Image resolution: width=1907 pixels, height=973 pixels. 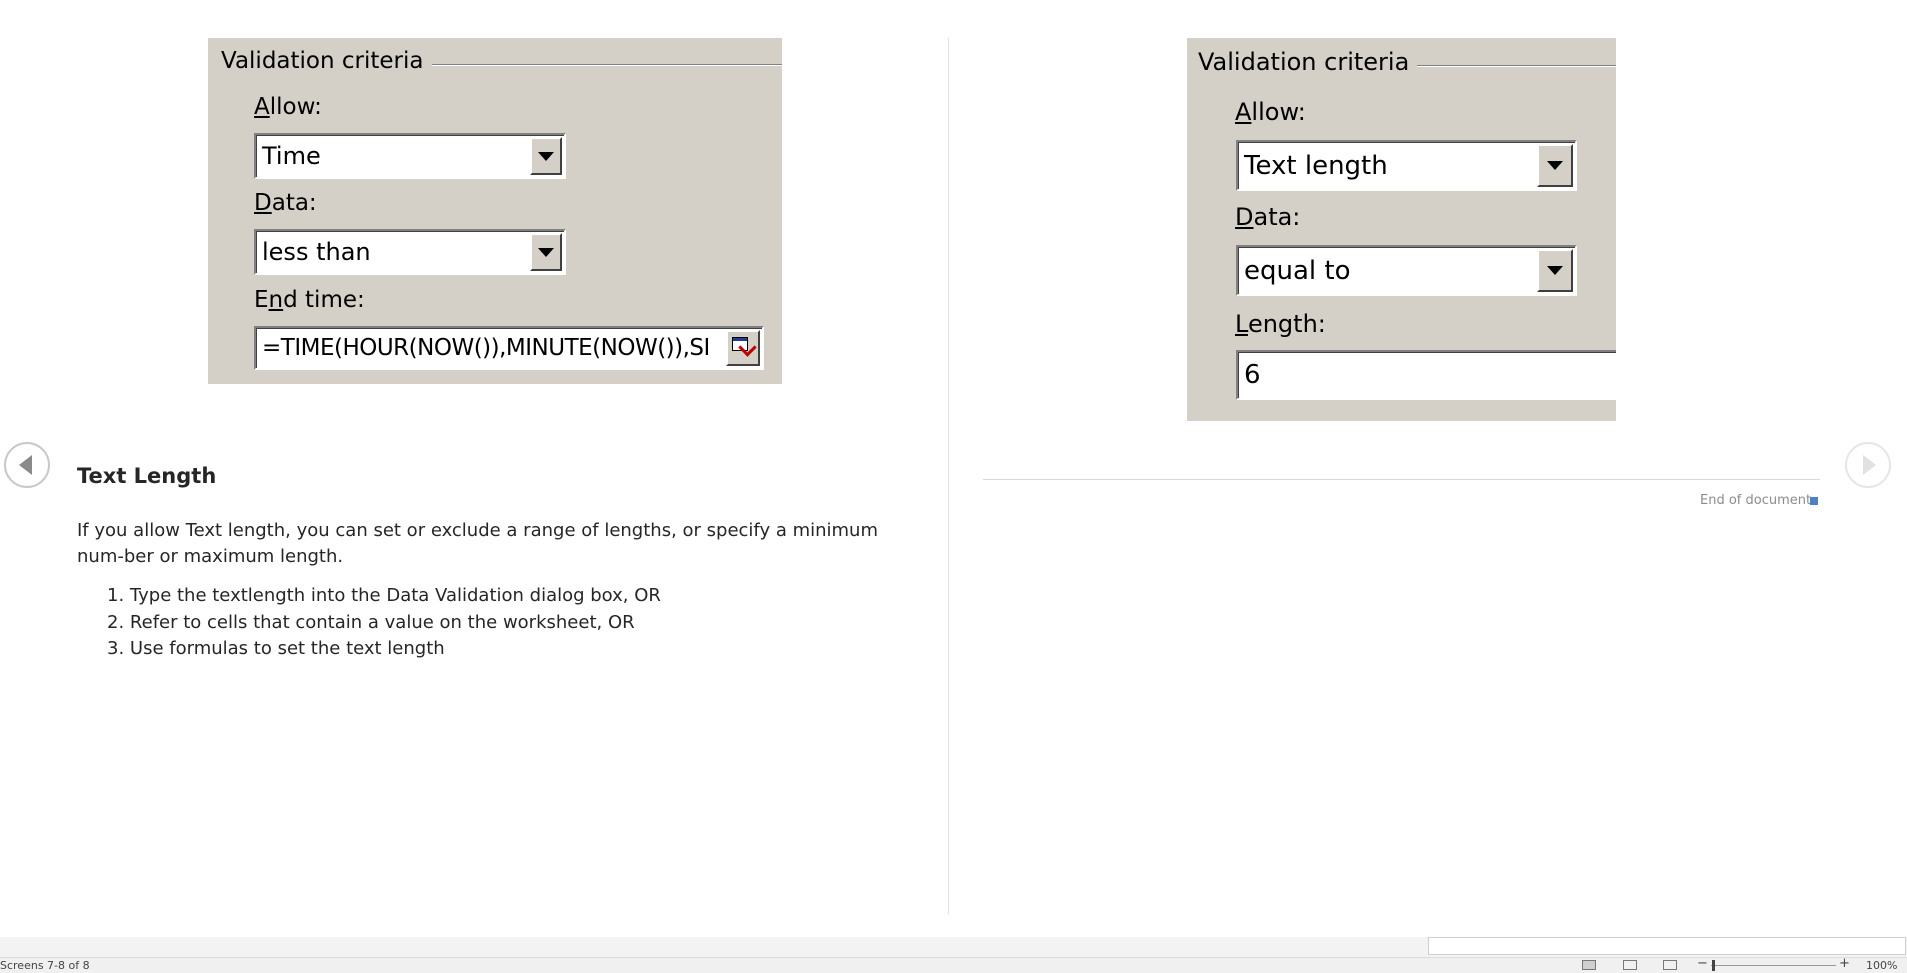 I want to click on zoom-in-button: +, so click(x=1844, y=963).